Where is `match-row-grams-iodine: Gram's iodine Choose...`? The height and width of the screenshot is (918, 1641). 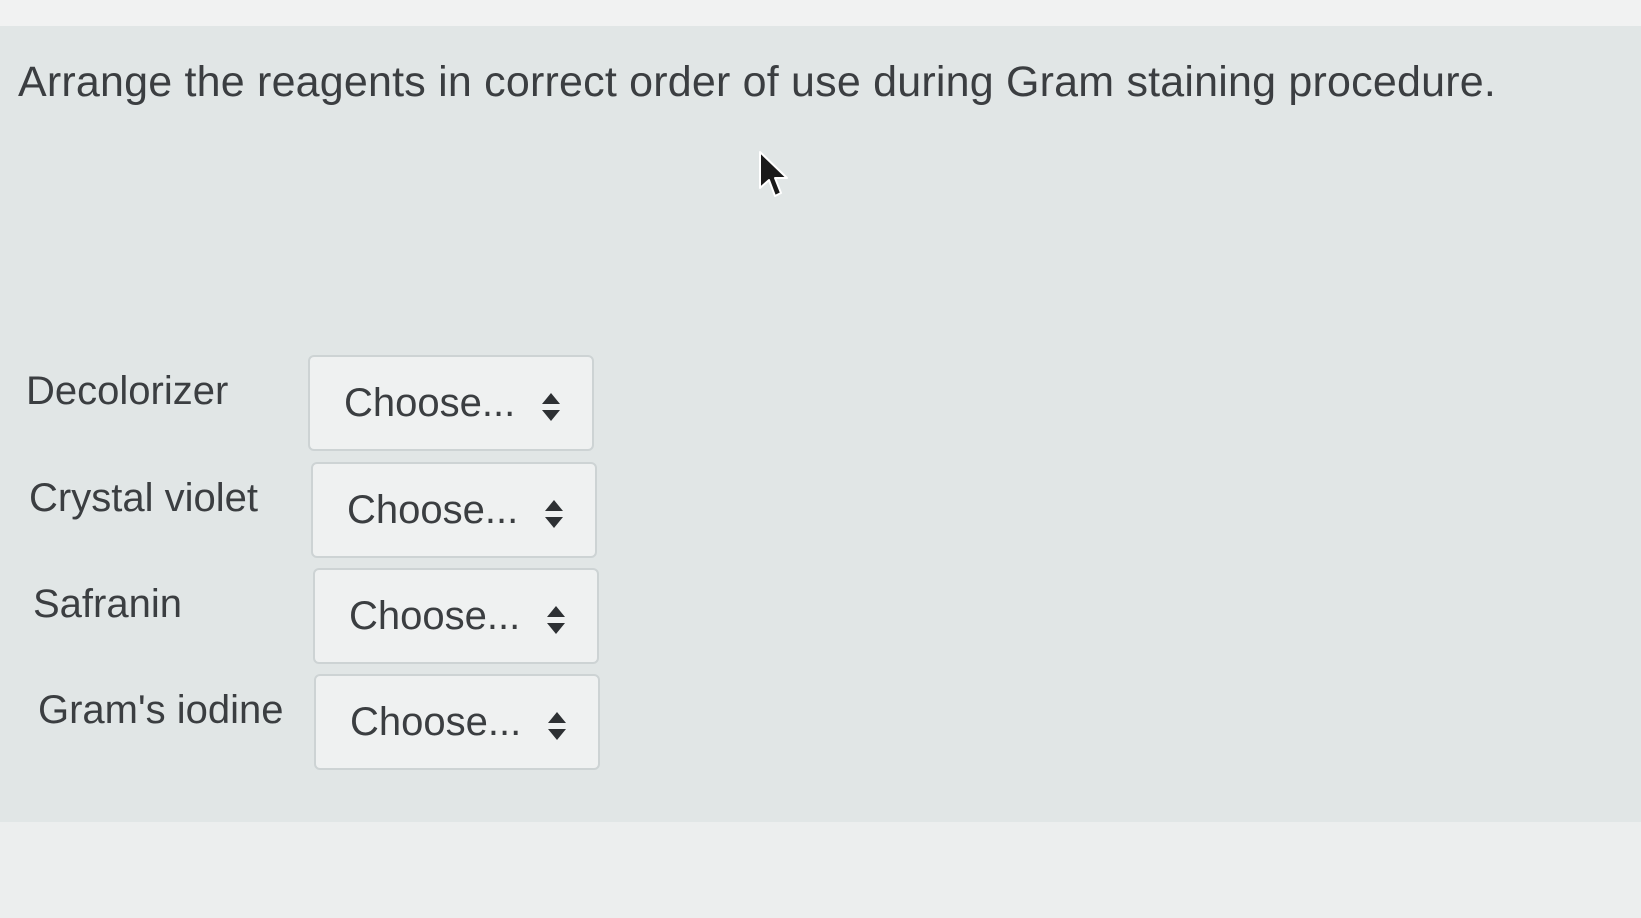 match-row-grams-iodine: Gram's iodine Choose... is located at coordinates (328, 723).